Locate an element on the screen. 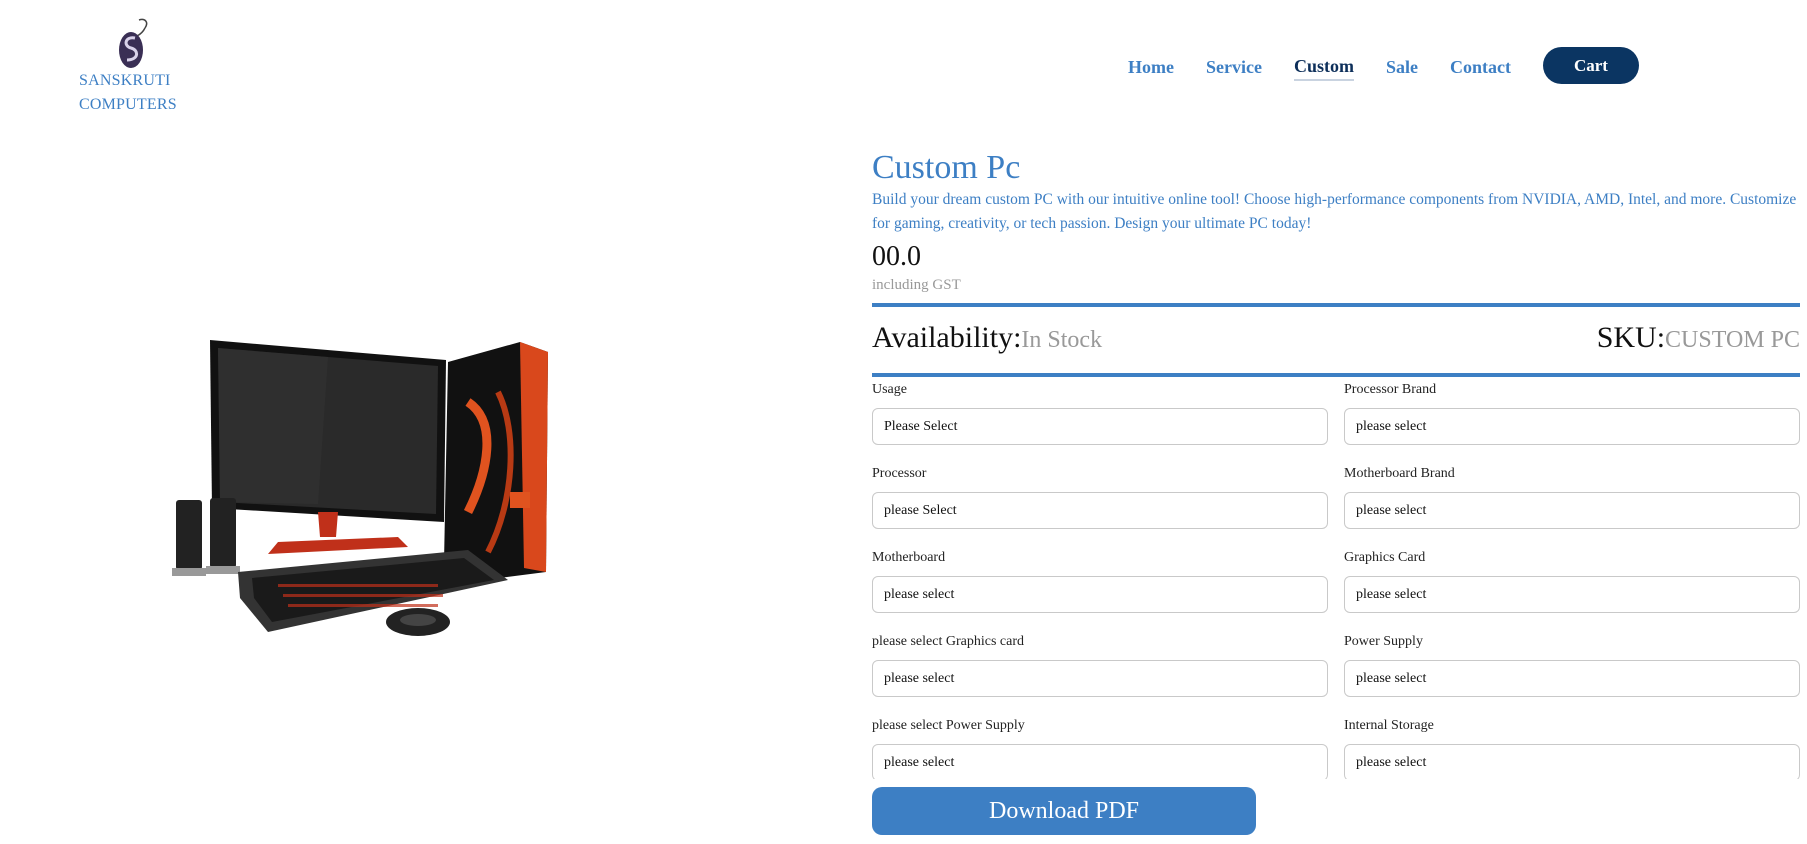  availability-label: Availability: is located at coordinates (947, 337).